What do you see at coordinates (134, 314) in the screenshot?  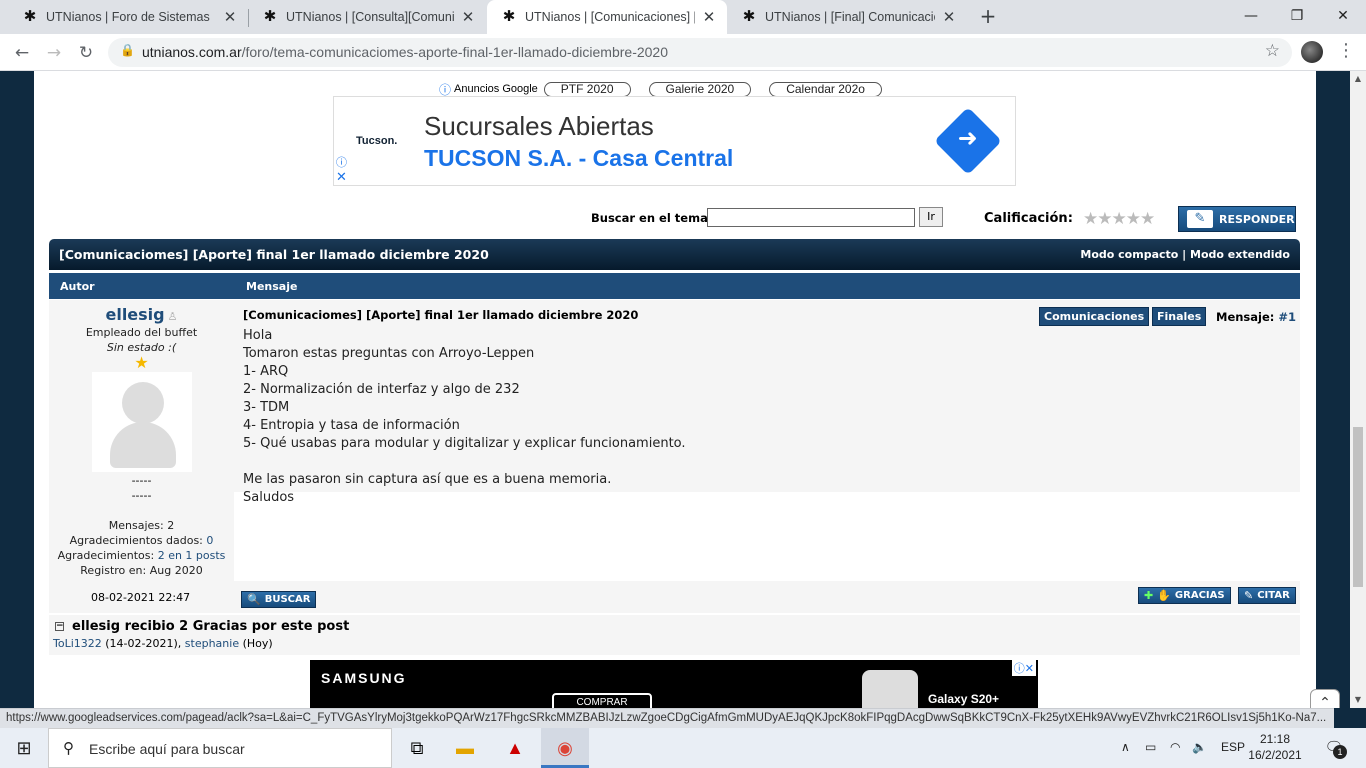 I see `author-username: ellesig` at bounding box center [134, 314].